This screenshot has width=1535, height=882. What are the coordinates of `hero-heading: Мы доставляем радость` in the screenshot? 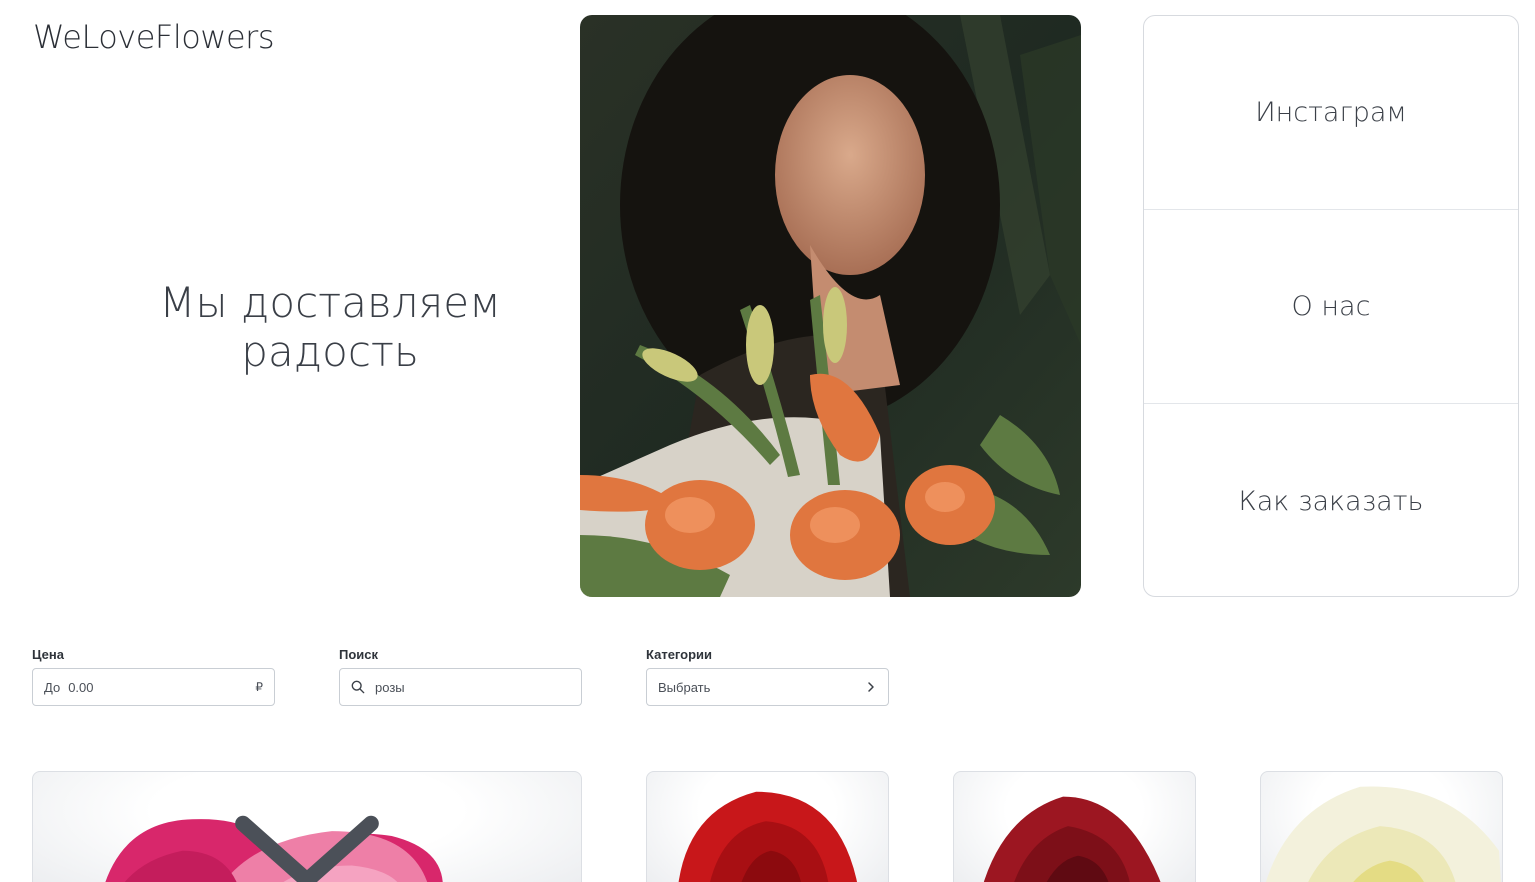 It's located at (330, 327).